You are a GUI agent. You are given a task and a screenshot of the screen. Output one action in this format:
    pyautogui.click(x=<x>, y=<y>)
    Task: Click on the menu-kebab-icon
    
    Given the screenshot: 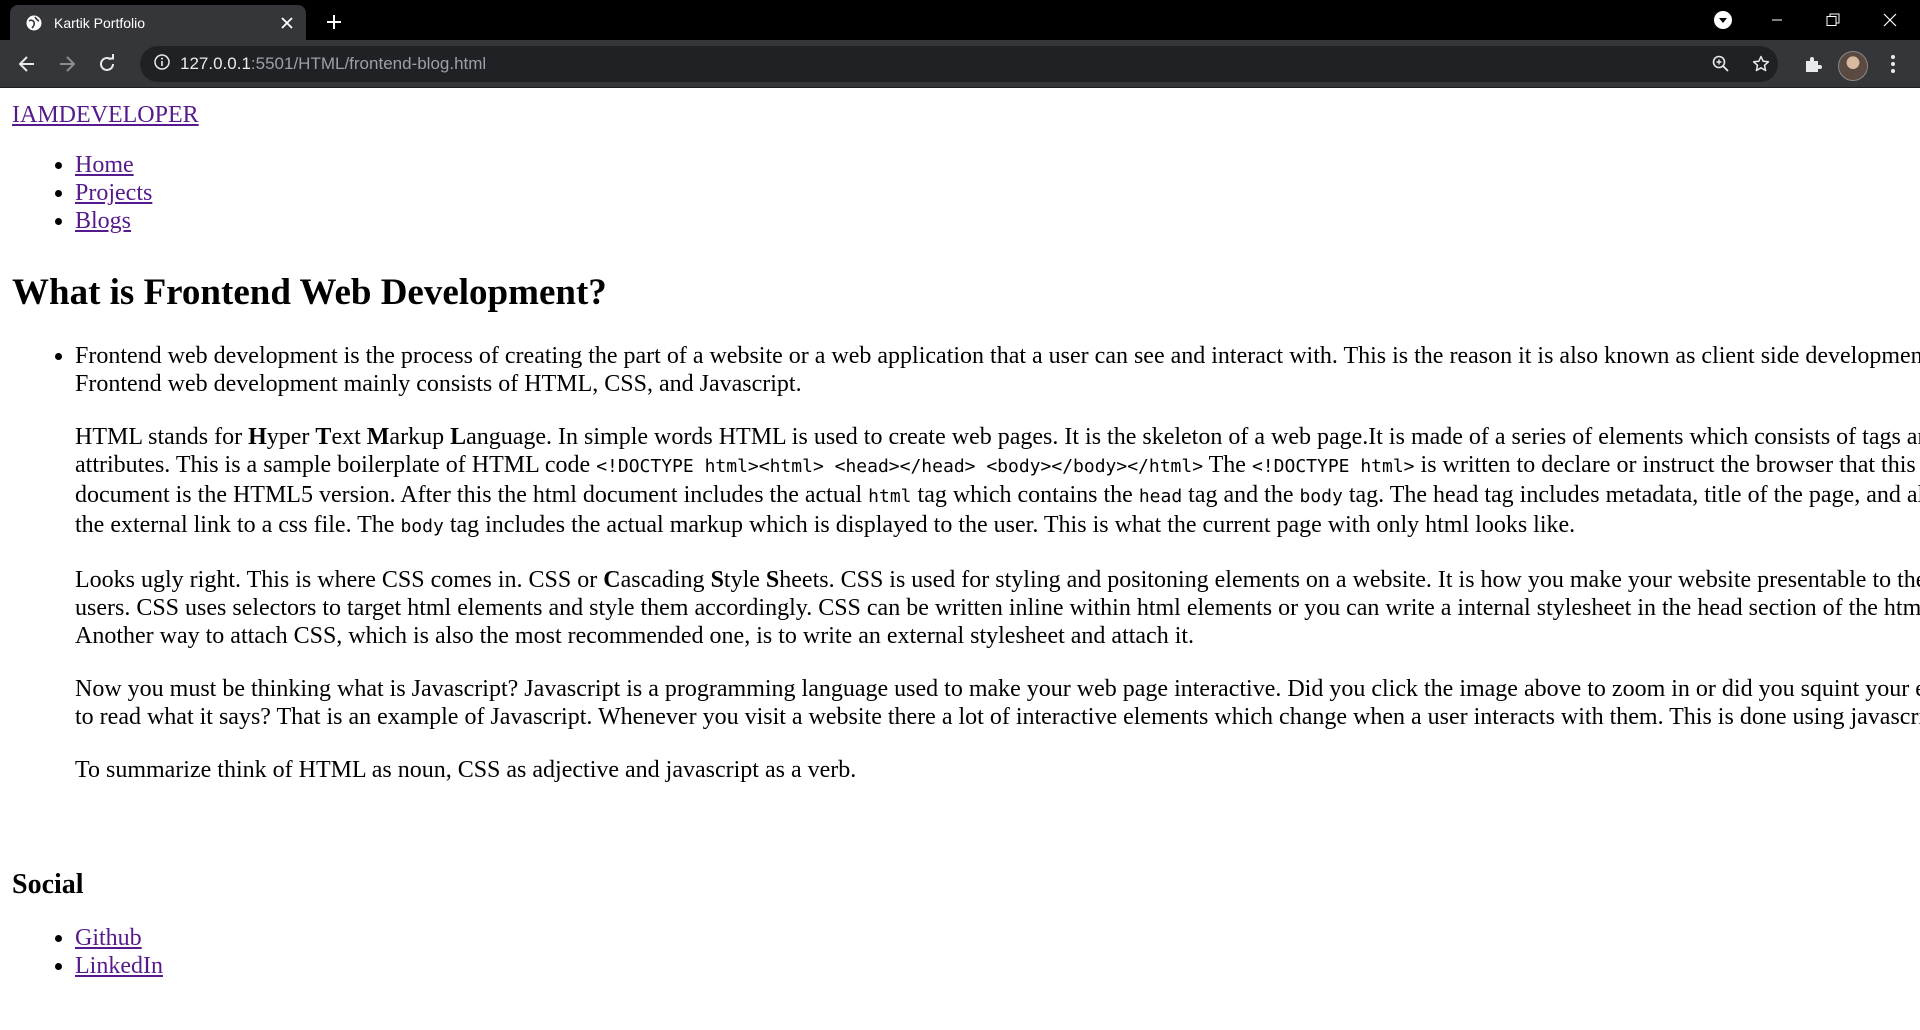 What is the action you would take?
    pyautogui.click(x=1893, y=64)
    